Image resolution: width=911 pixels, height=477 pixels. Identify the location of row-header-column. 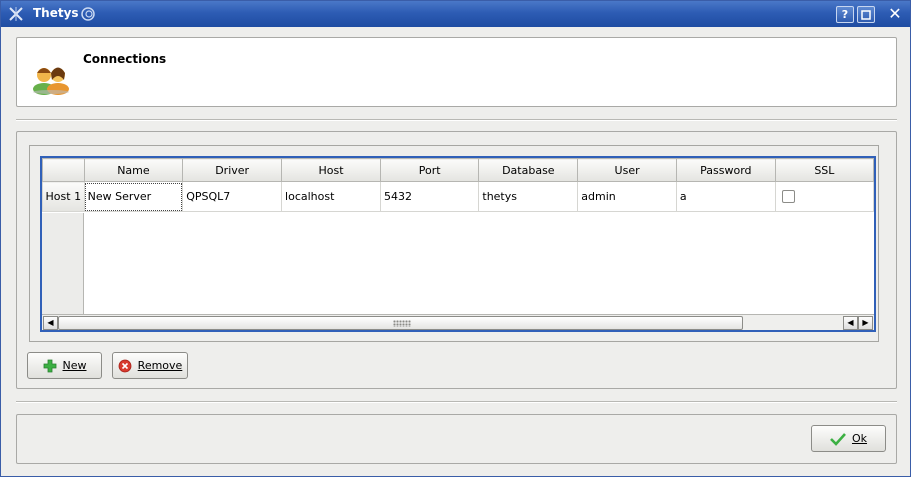
(63, 265).